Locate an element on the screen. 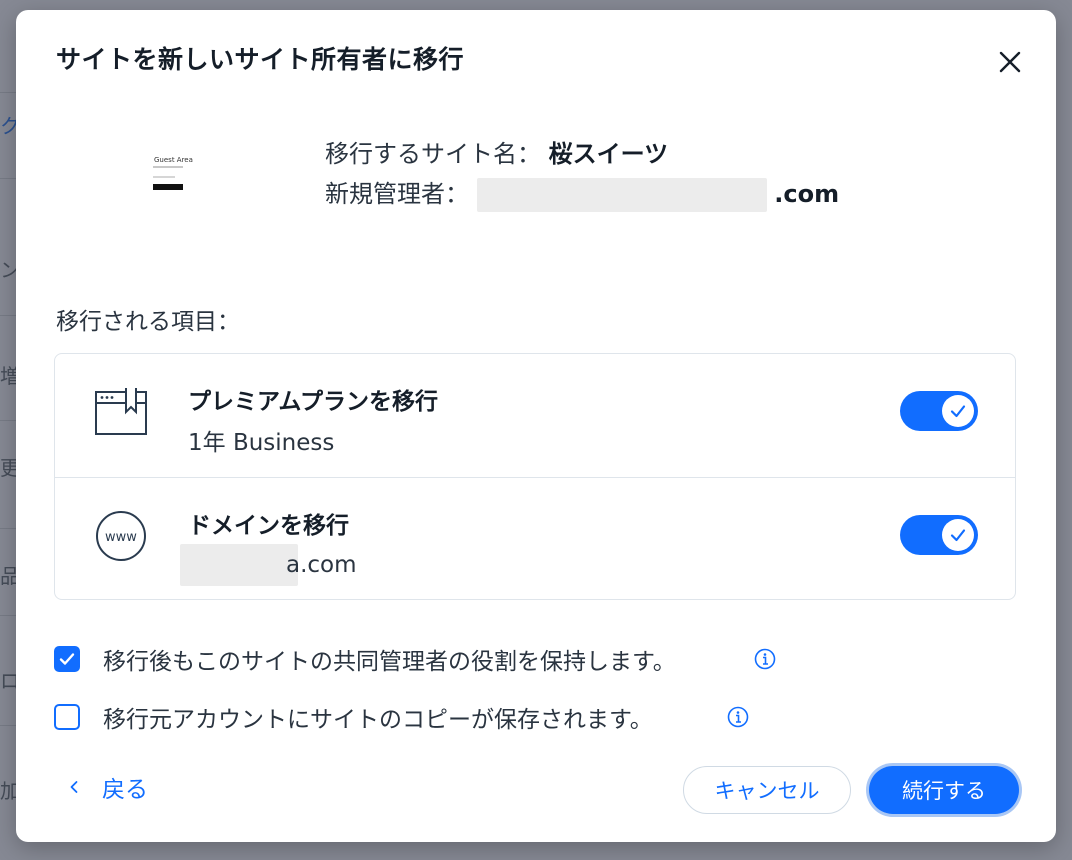 This screenshot has width=1072, height=860. domain-suffix: a.com is located at coordinates (321, 564).